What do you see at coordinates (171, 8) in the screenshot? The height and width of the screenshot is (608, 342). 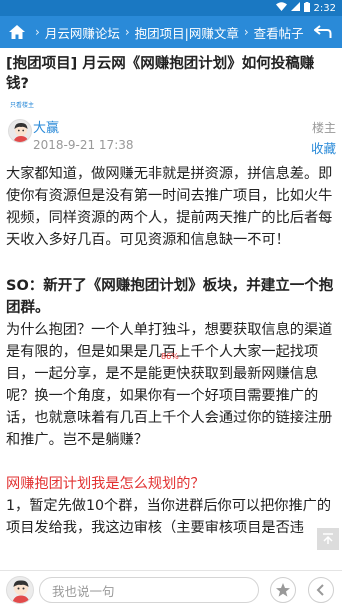 I see `status-bar: 2:32` at bounding box center [171, 8].